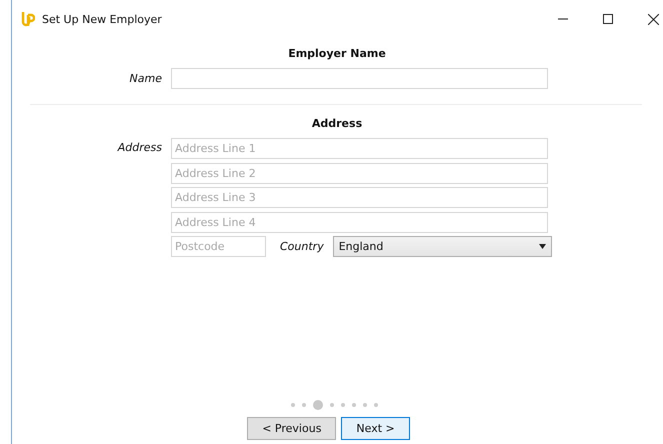 Image resolution: width=663 pixels, height=444 pixels. What do you see at coordinates (359, 222) in the screenshot?
I see `address-field: Address Line 4` at bounding box center [359, 222].